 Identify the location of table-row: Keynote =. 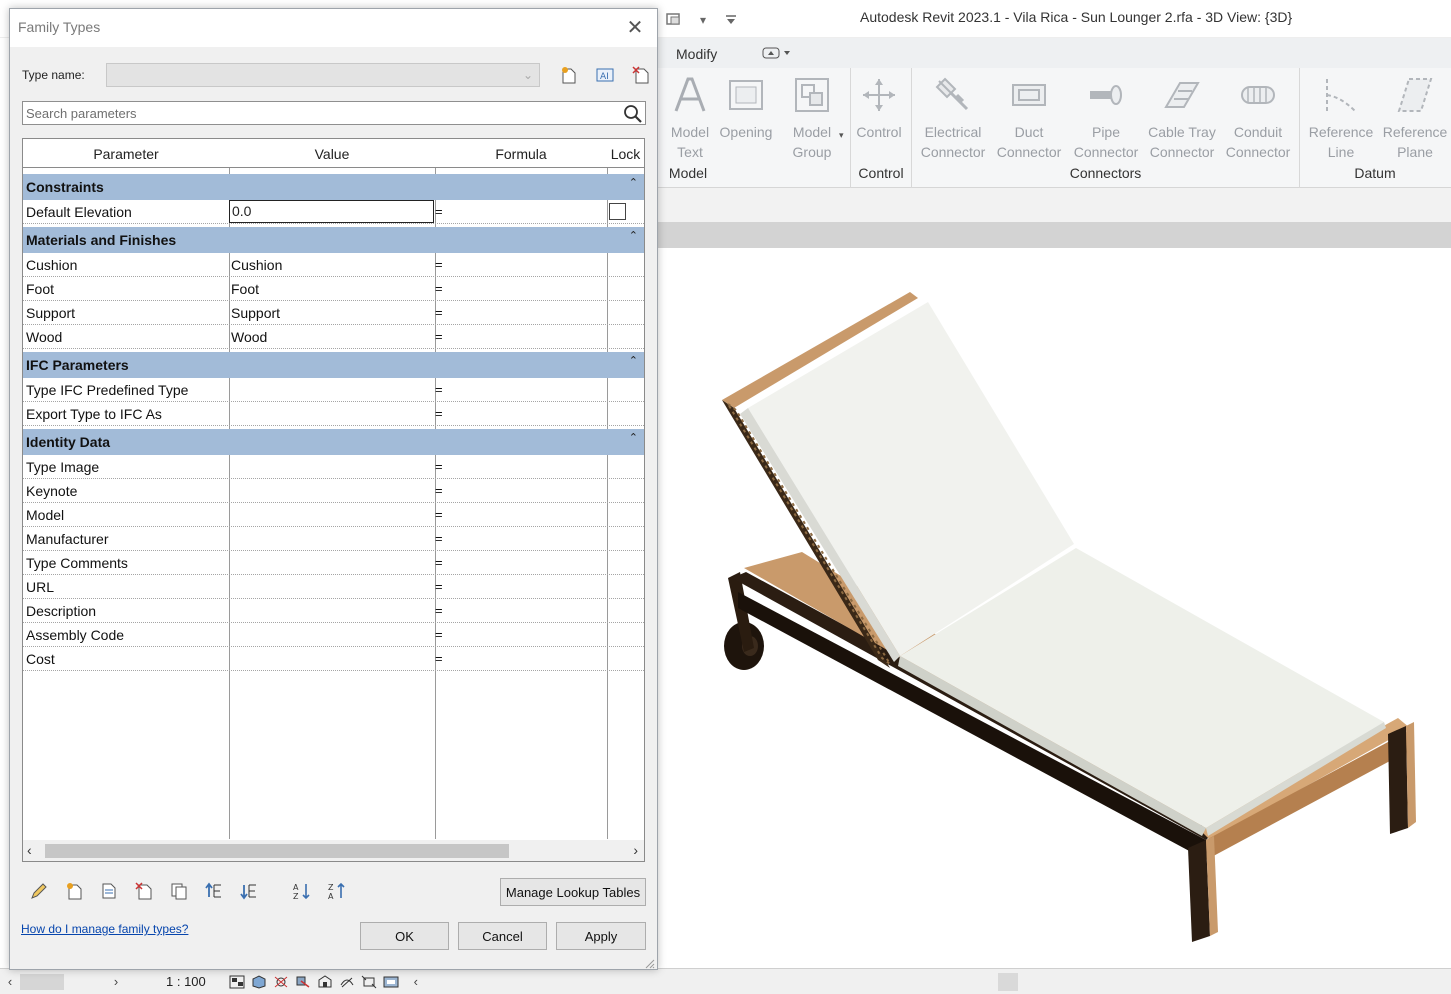
(333, 491).